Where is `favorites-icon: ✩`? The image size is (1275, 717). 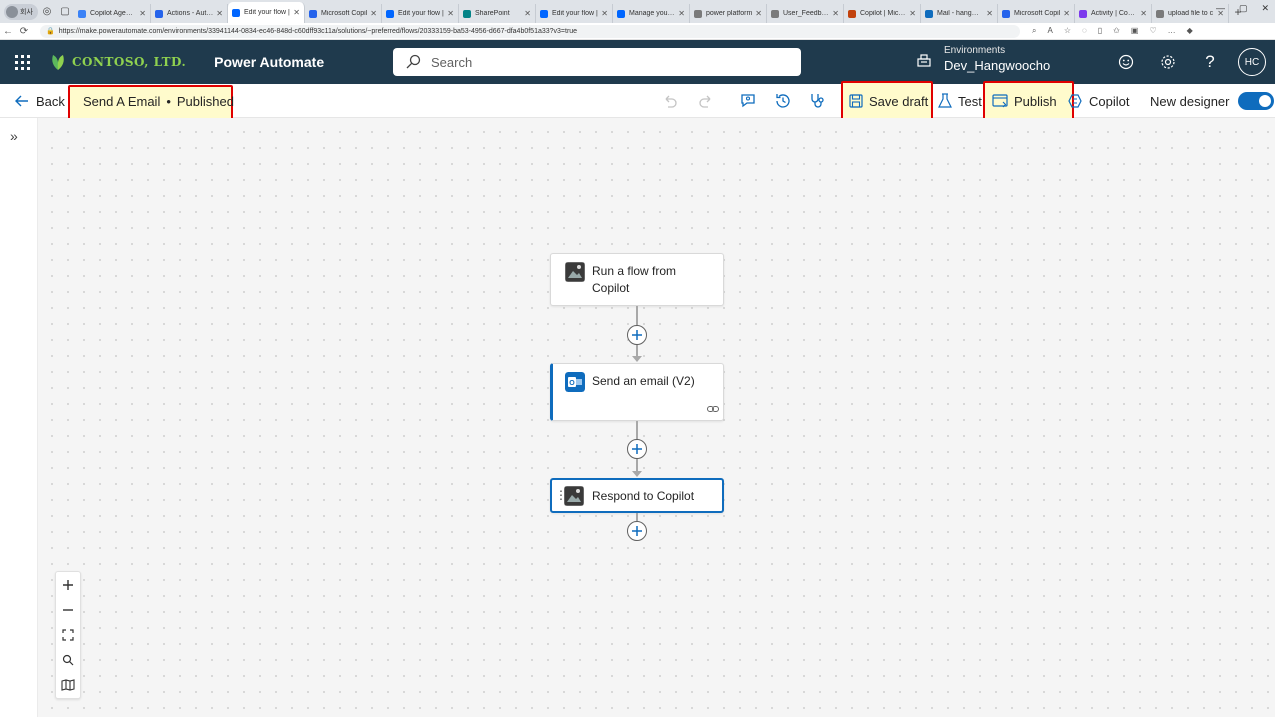 favorites-icon: ✩ is located at coordinates (1116, 31).